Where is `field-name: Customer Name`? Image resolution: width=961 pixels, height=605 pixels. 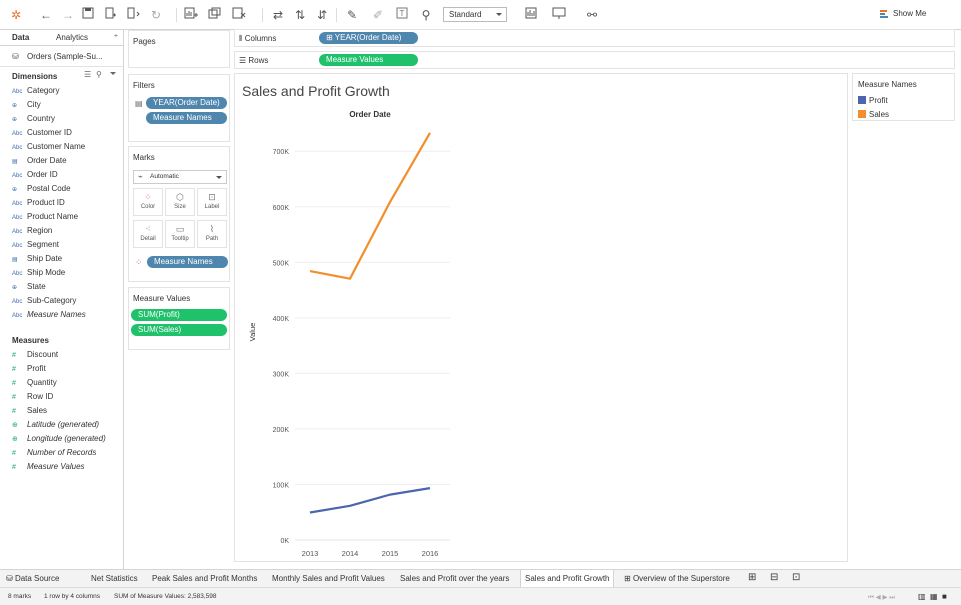 field-name: Customer Name is located at coordinates (56, 146).